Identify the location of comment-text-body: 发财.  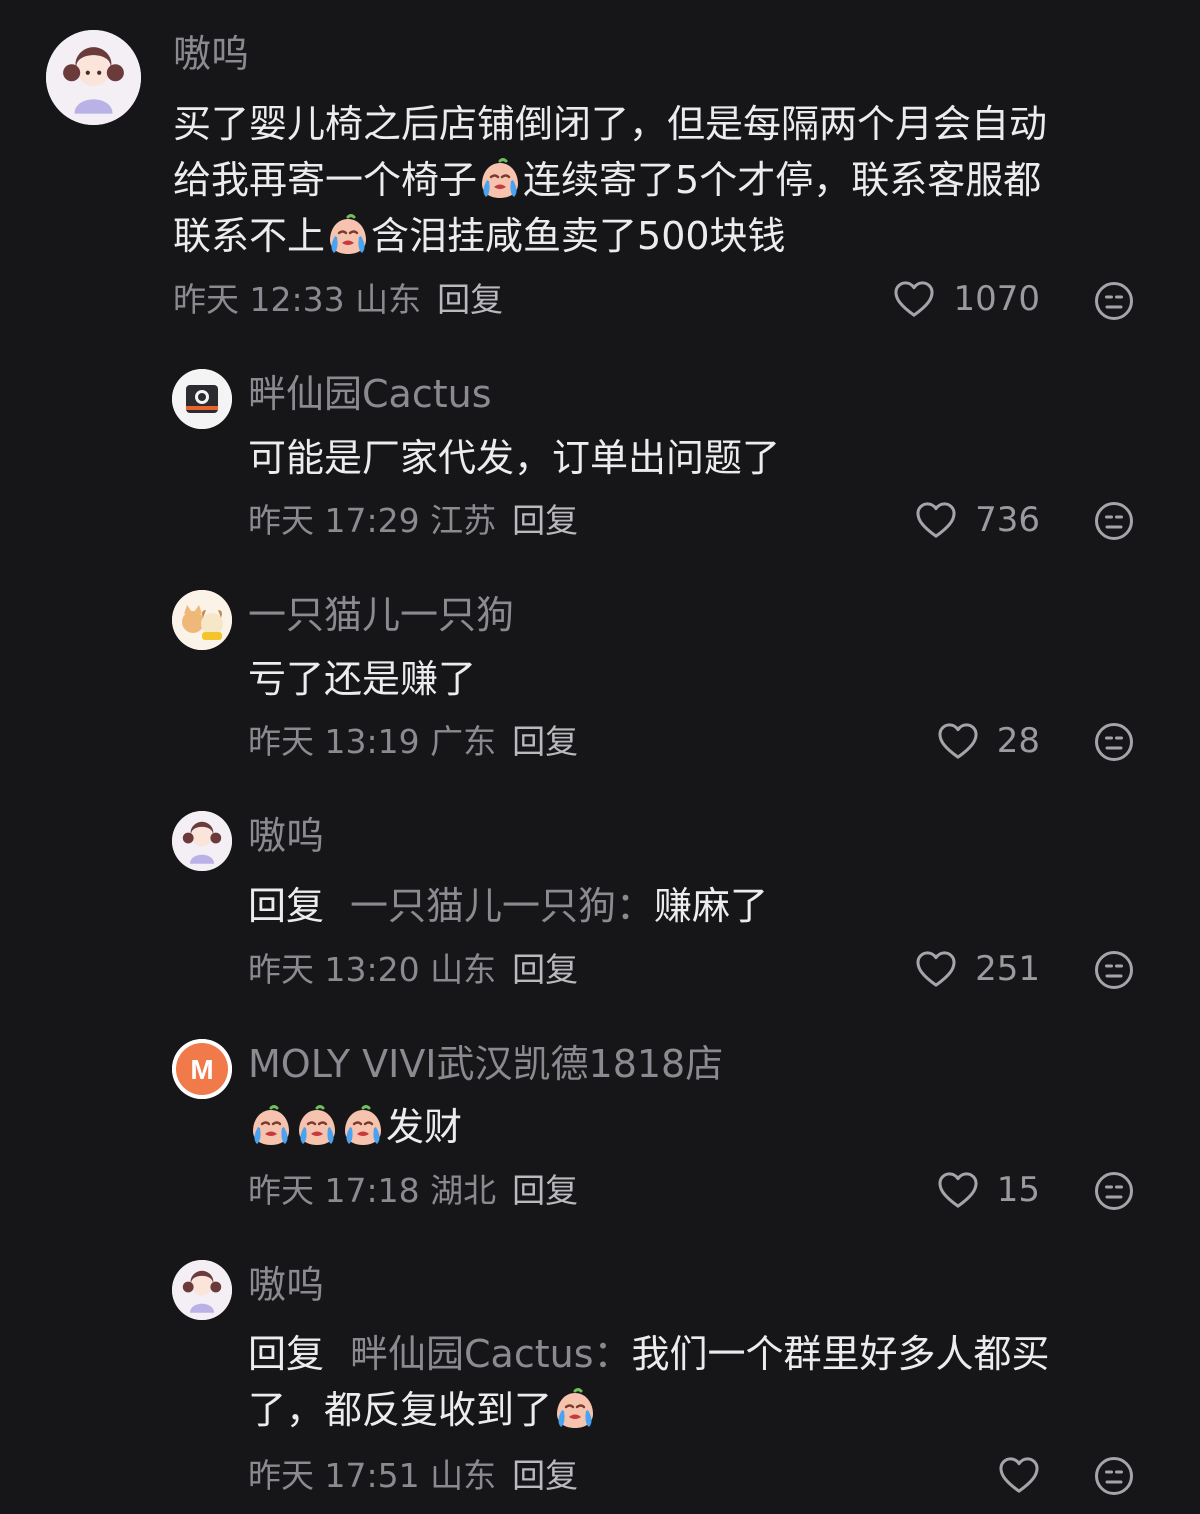
(424, 1127).